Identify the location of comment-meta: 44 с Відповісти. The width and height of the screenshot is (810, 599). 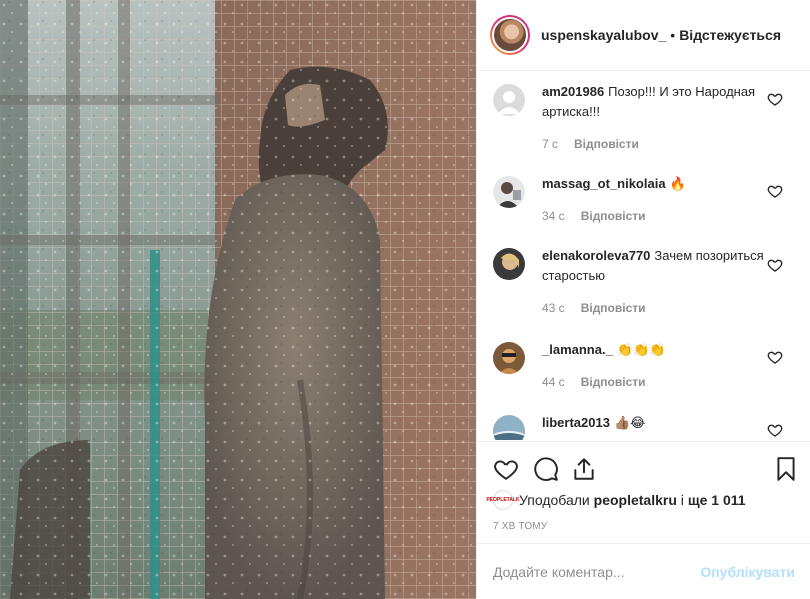
(594, 382).